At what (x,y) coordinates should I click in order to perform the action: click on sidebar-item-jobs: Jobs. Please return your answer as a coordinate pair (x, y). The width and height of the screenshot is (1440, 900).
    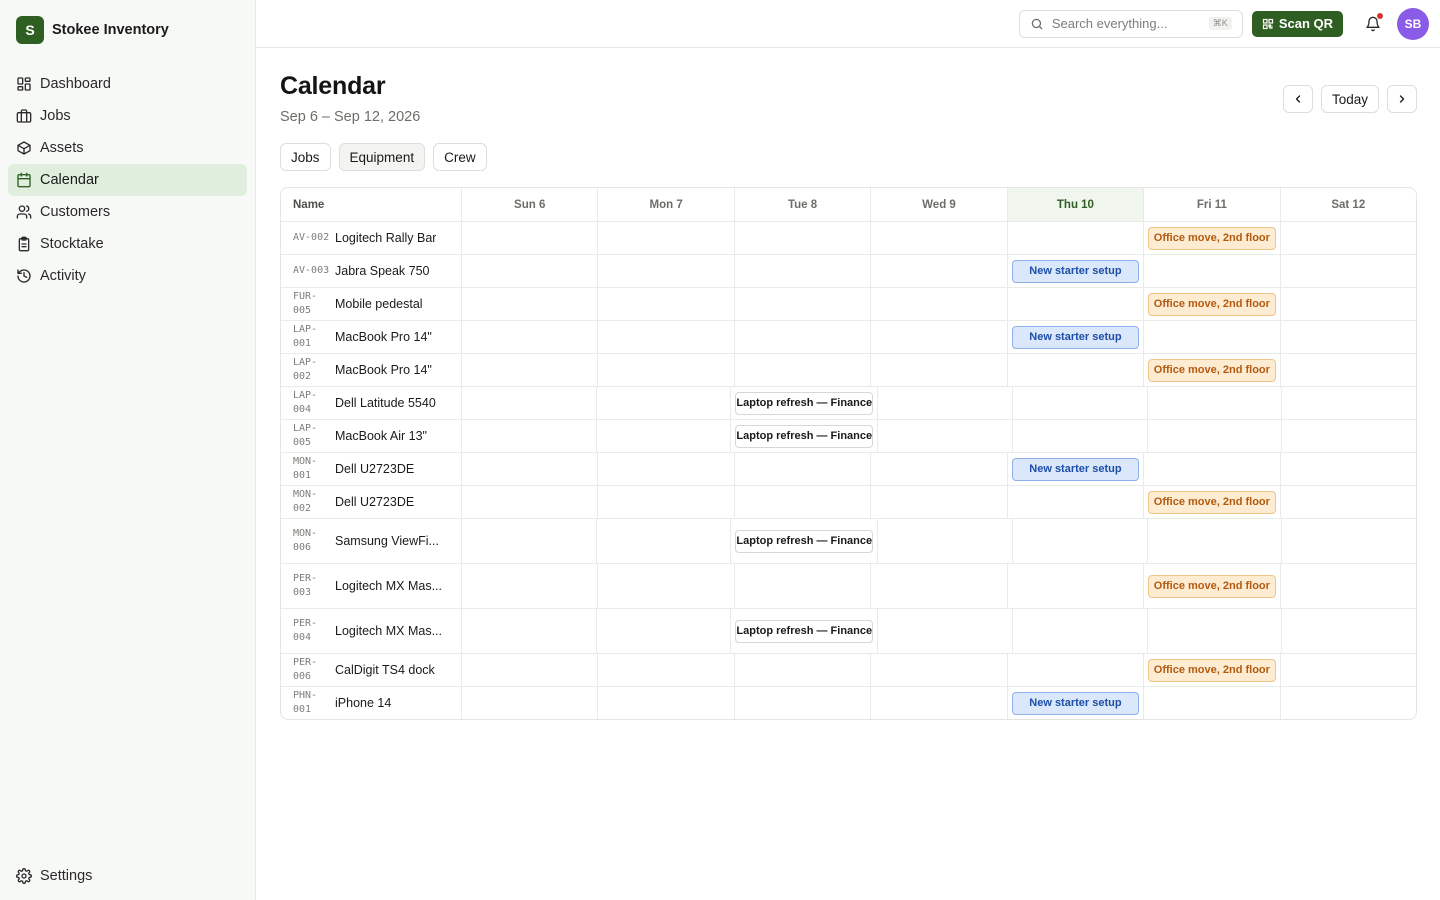
    Looking at the image, I should click on (127, 116).